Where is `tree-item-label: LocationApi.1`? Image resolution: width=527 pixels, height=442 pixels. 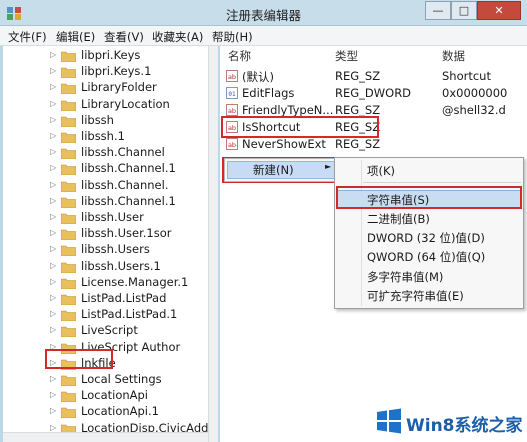 tree-item-label: LocationApi.1 is located at coordinates (120, 411).